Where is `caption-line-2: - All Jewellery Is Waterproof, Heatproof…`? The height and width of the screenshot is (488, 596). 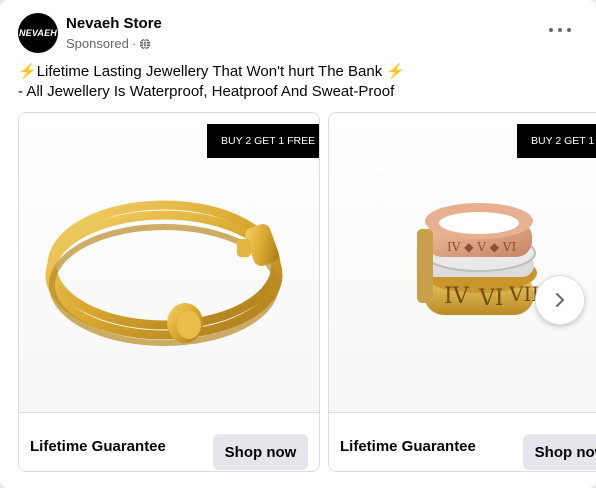
caption-line-2: - All Jewellery Is Waterproof, Heatproof… is located at coordinates (206, 91).